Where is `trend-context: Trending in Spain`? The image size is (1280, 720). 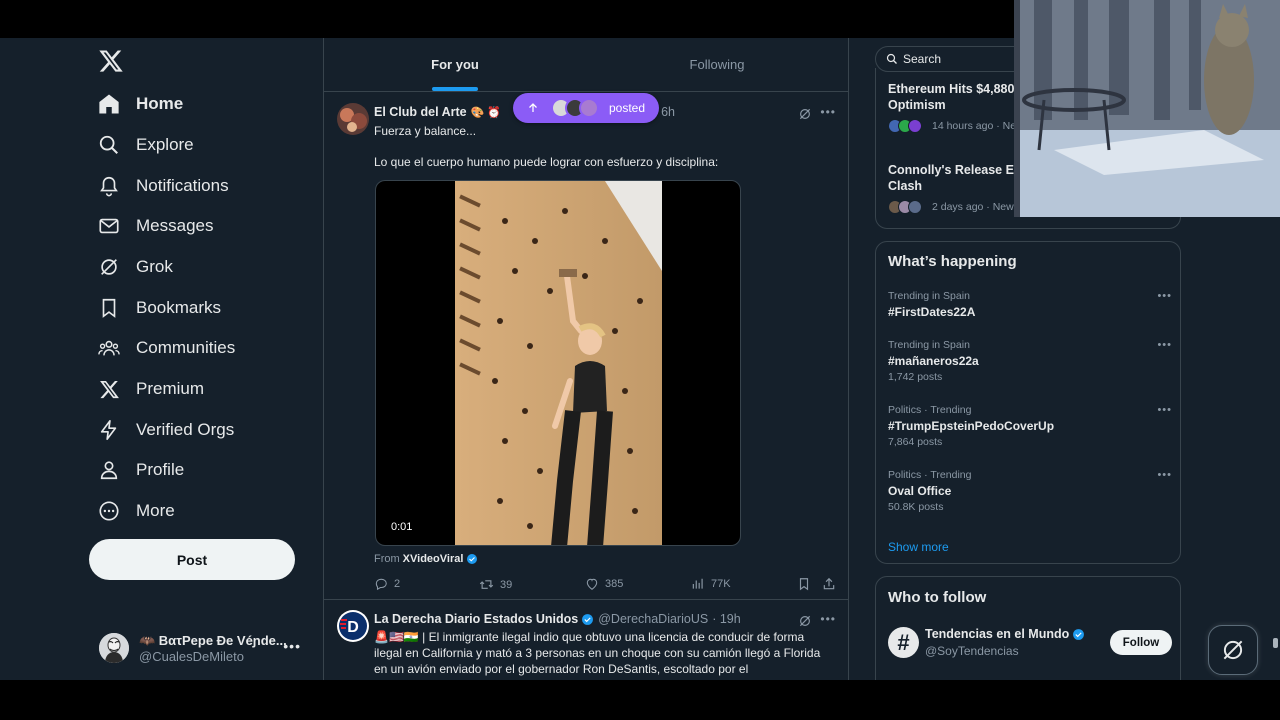 trend-context: Trending in Spain is located at coordinates (929, 296).